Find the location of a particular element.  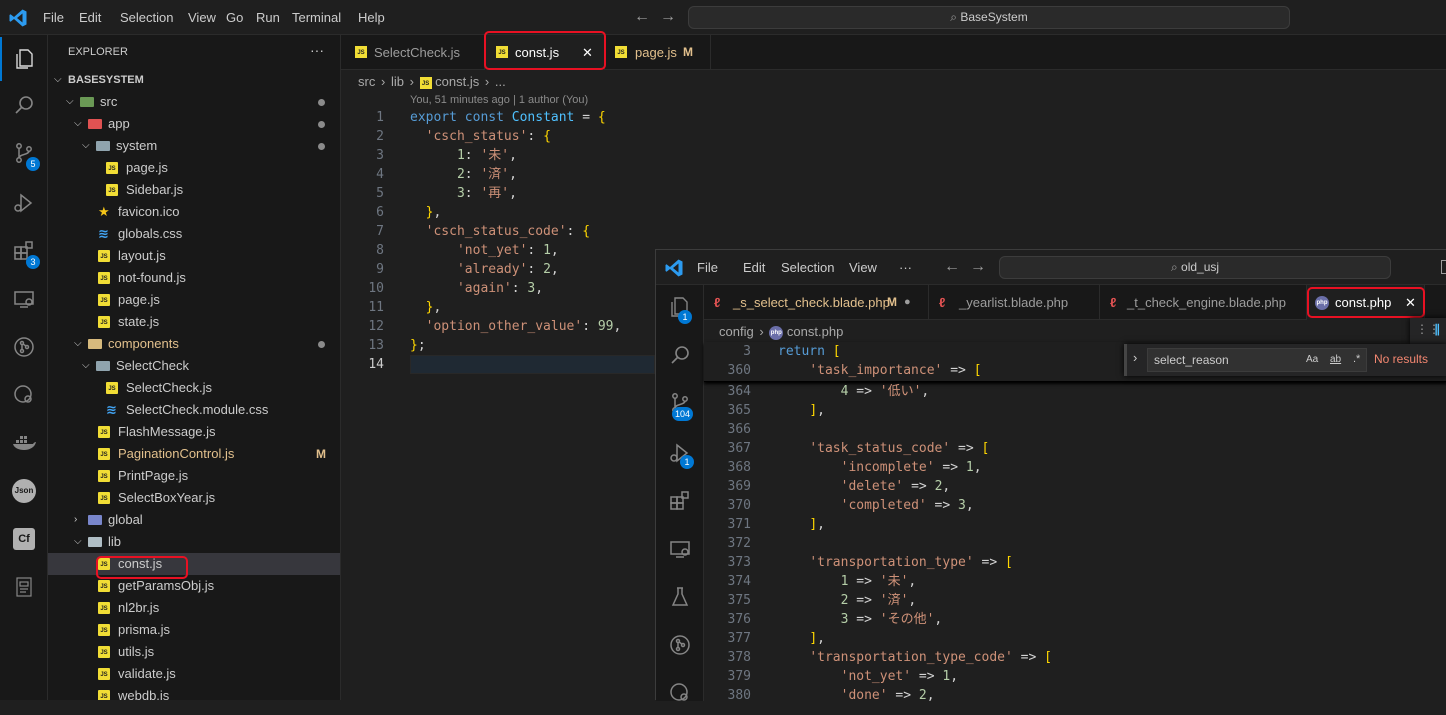

tree-item: ⌵ system is located at coordinates (194, 146).